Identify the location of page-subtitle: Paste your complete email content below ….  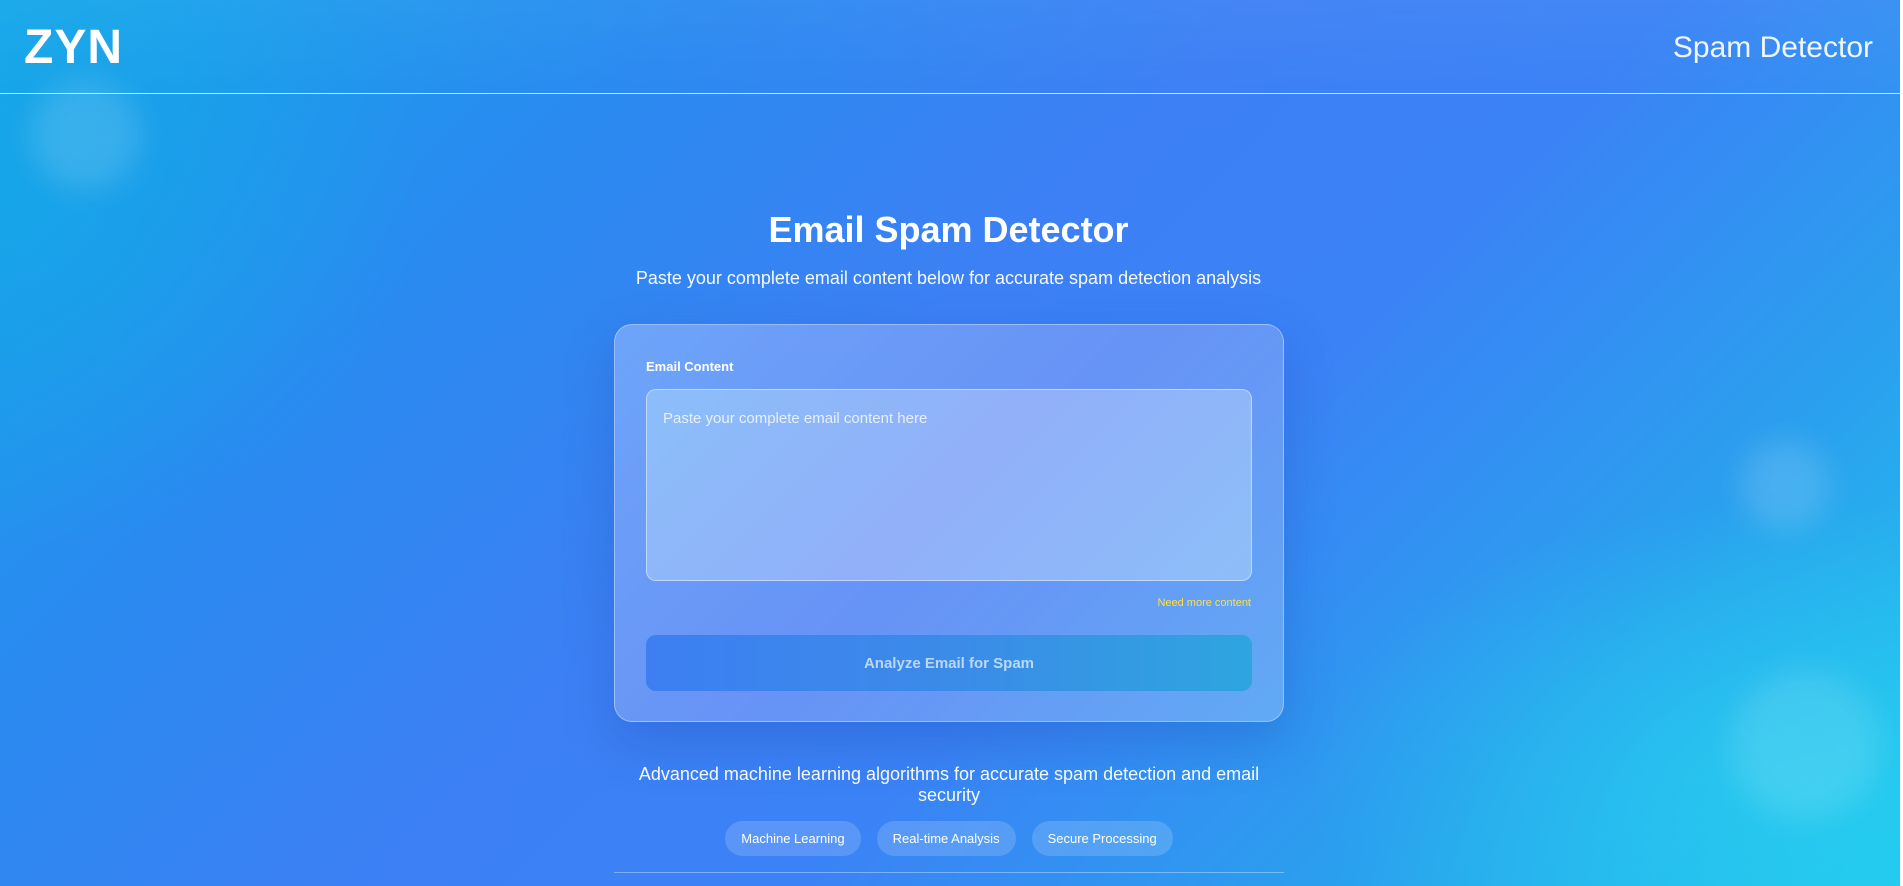
(948, 278).